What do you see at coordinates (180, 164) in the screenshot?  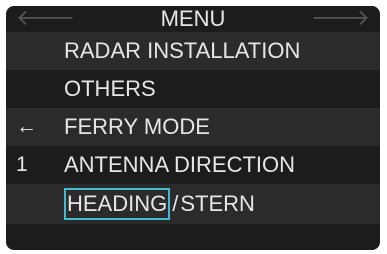 I see `menu-item-label: ANTENNA DIRECTION` at bounding box center [180, 164].